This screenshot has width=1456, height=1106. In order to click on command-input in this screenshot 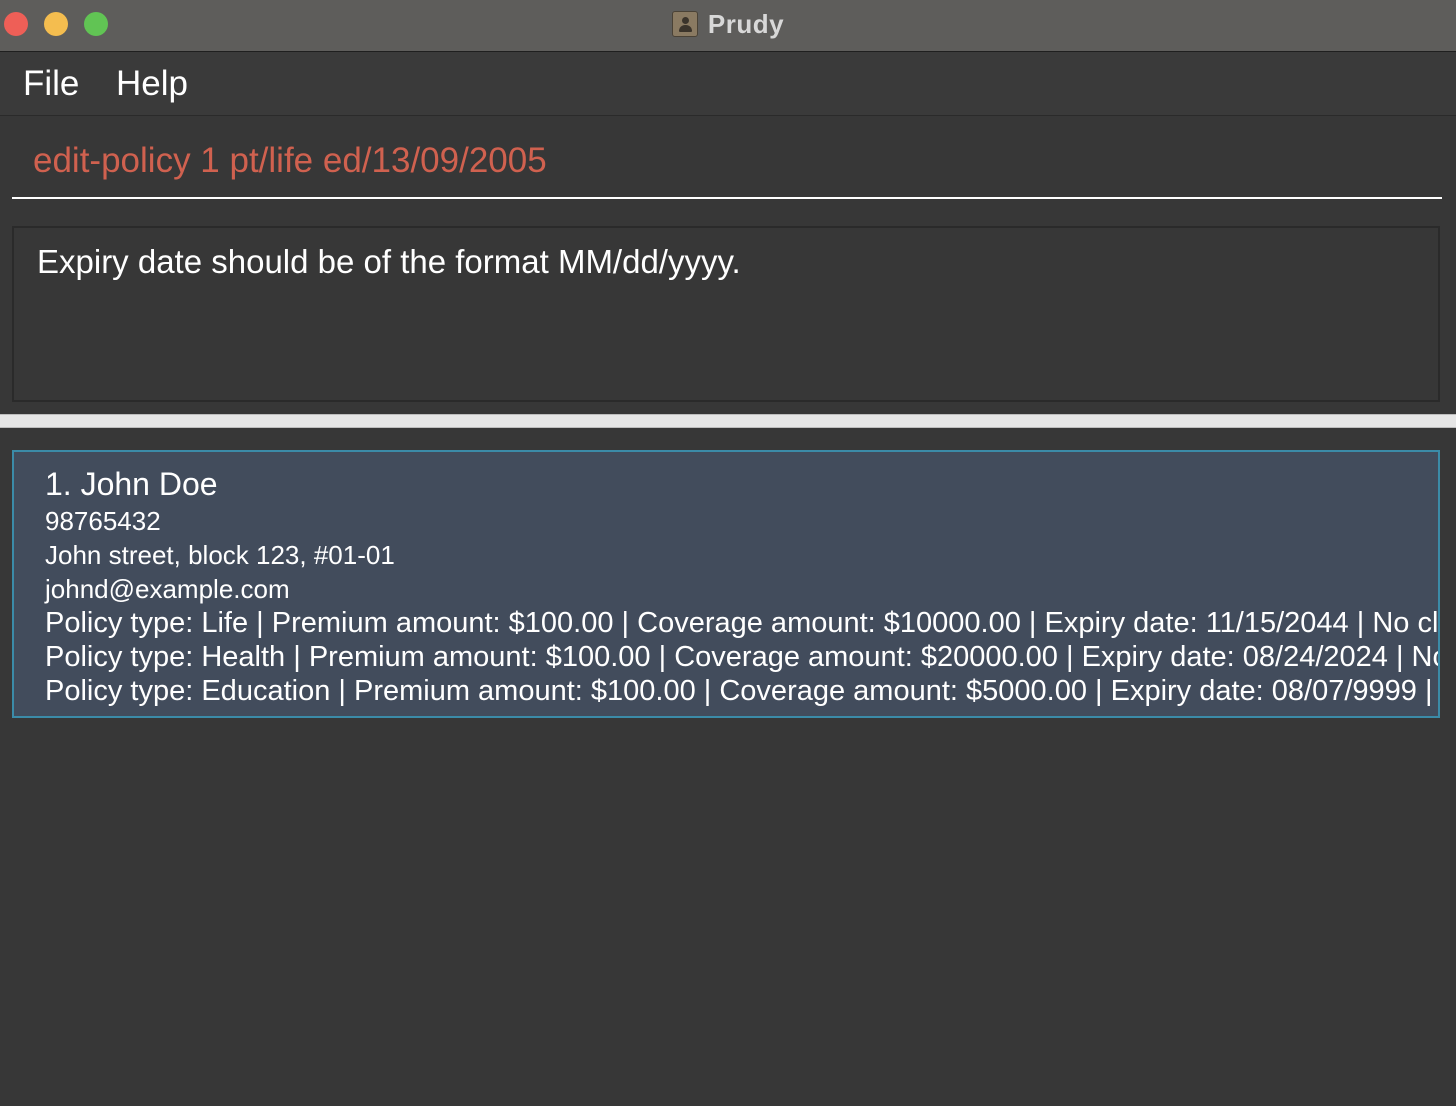, I will do `click(727, 162)`.